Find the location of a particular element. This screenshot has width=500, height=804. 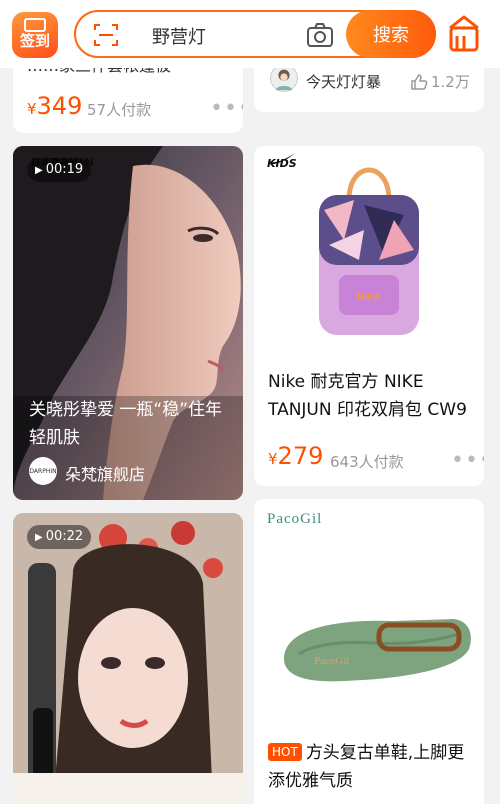

svg-text: PacoGil is located at coordinates (331, 661).